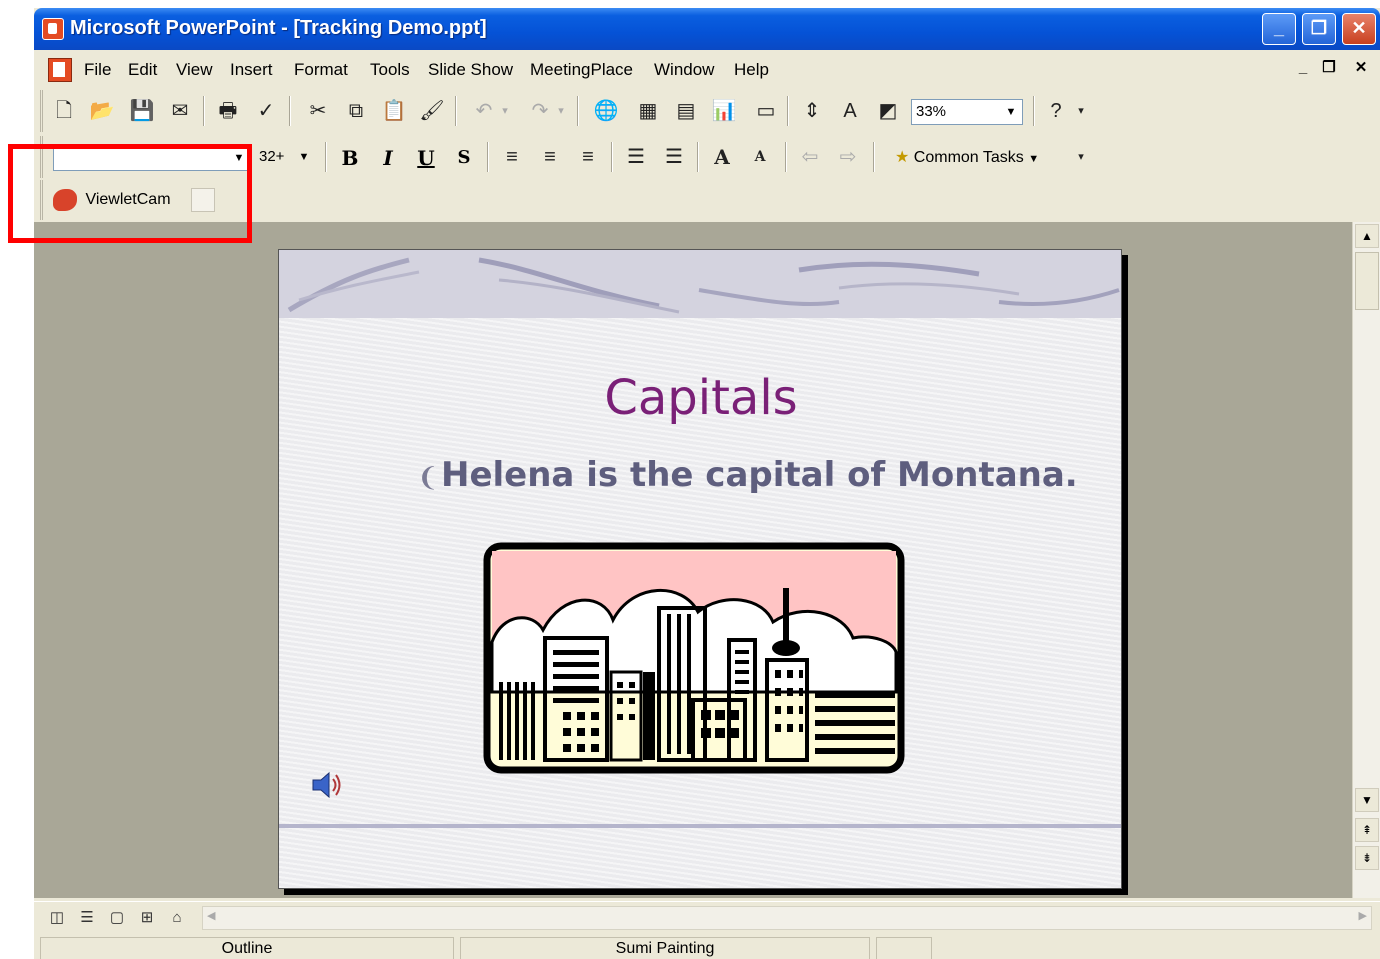 The height and width of the screenshot is (959, 1380). Describe the element at coordinates (464, 158) in the screenshot. I see `shadow-button: S` at that location.